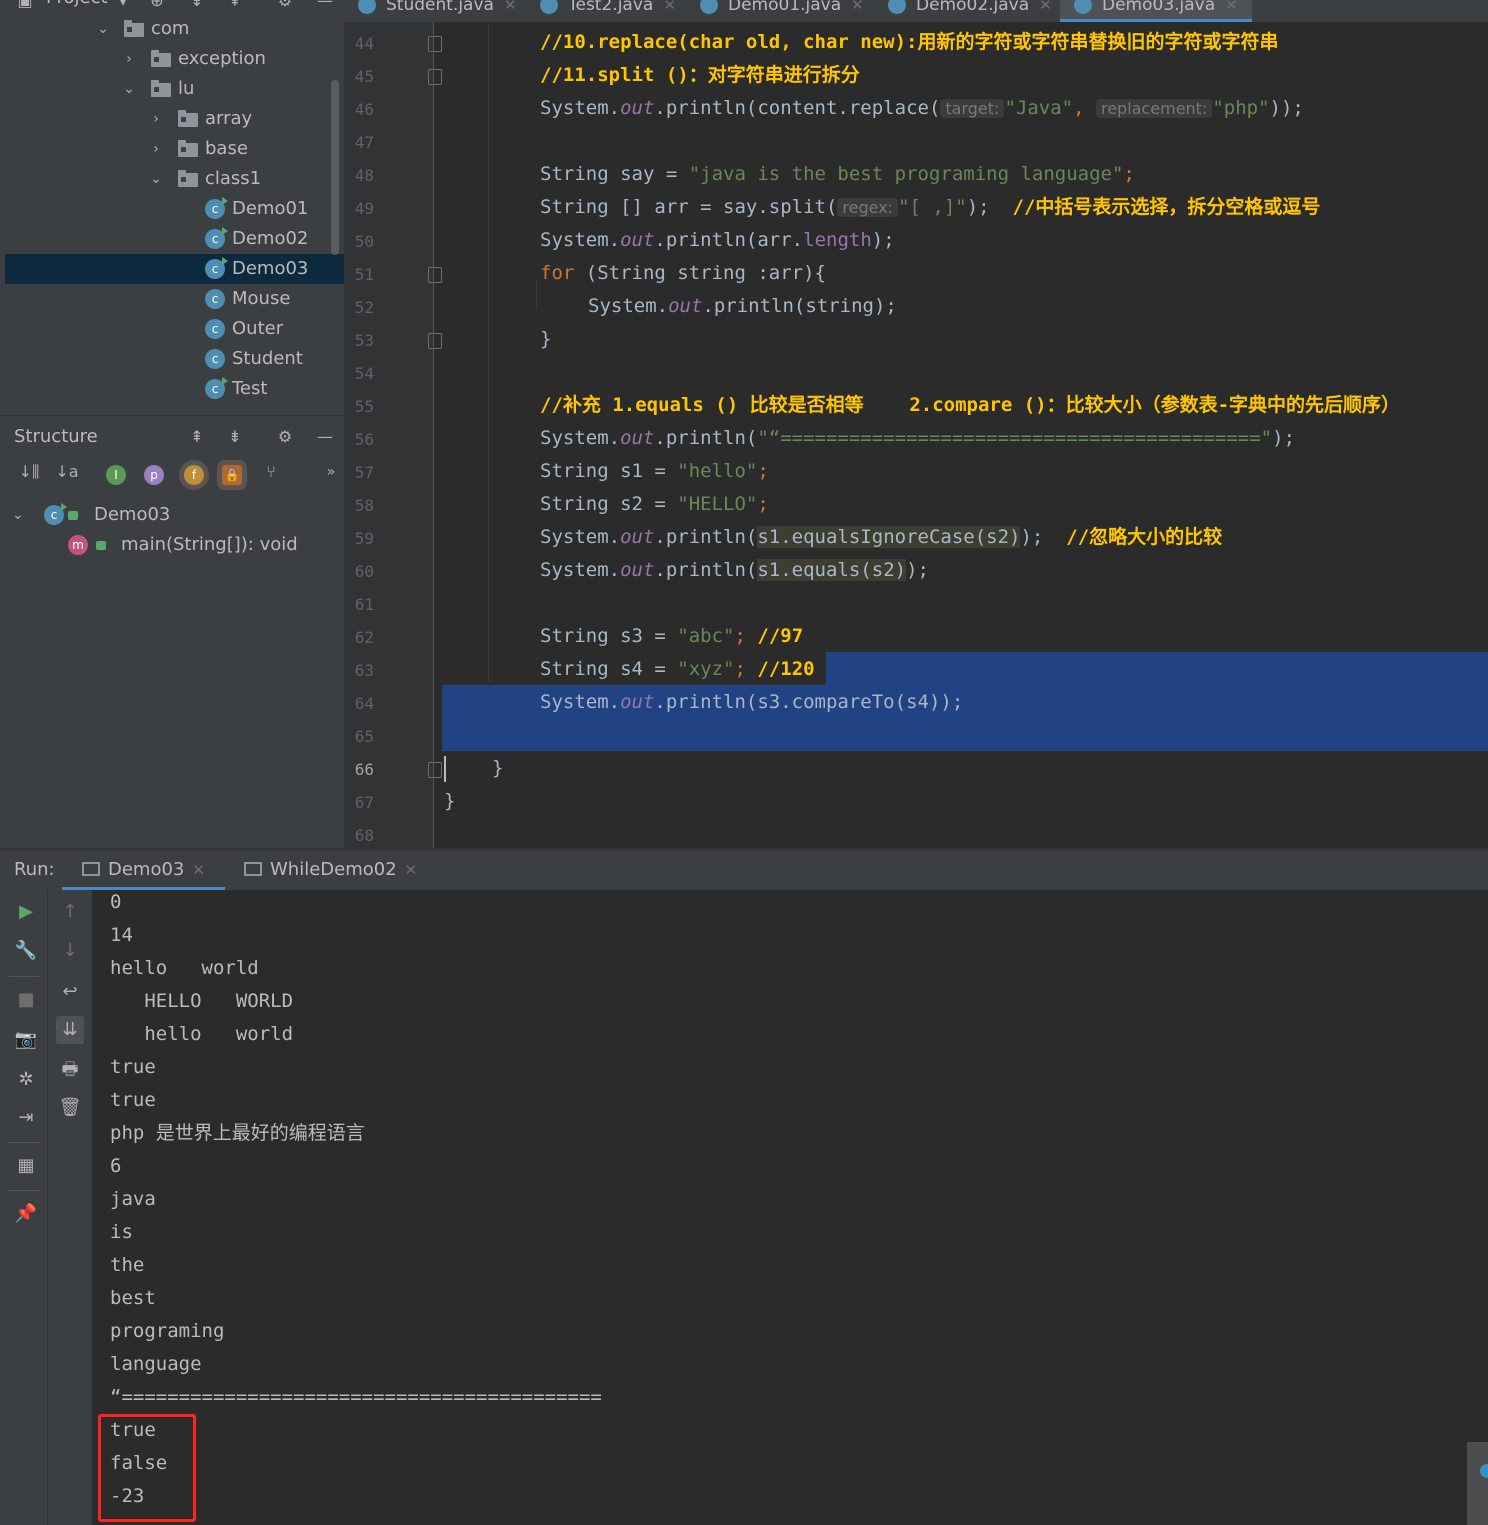 The height and width of the screenshot is (1525, 1488). What do you see at coordinates (271, 472) in the screenshot?
I see `show-lambdas-icon: ⑂` at bounding box center [271, 472].